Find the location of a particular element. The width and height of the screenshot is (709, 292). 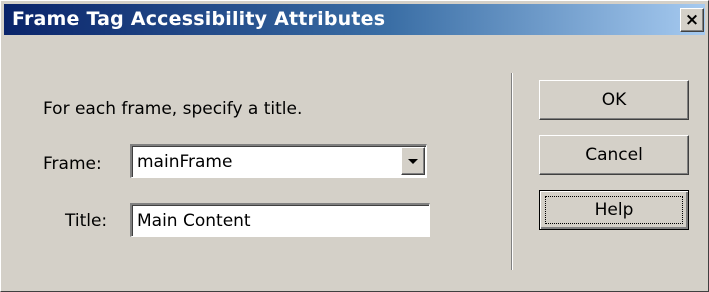

cancel-button: Cancel is located at coordinates (614, 155).